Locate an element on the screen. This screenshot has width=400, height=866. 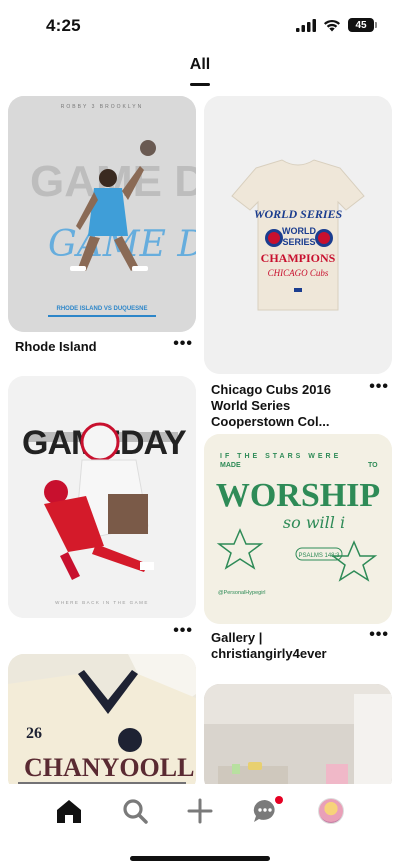
tab-all: All is located at coordinates (200, 69).